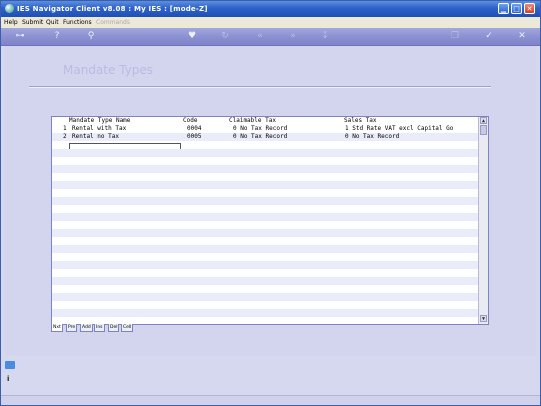 Image resolution: width=541 pixels, height=406 pixels. I want to click on row-number: 1, so click(65, 128).